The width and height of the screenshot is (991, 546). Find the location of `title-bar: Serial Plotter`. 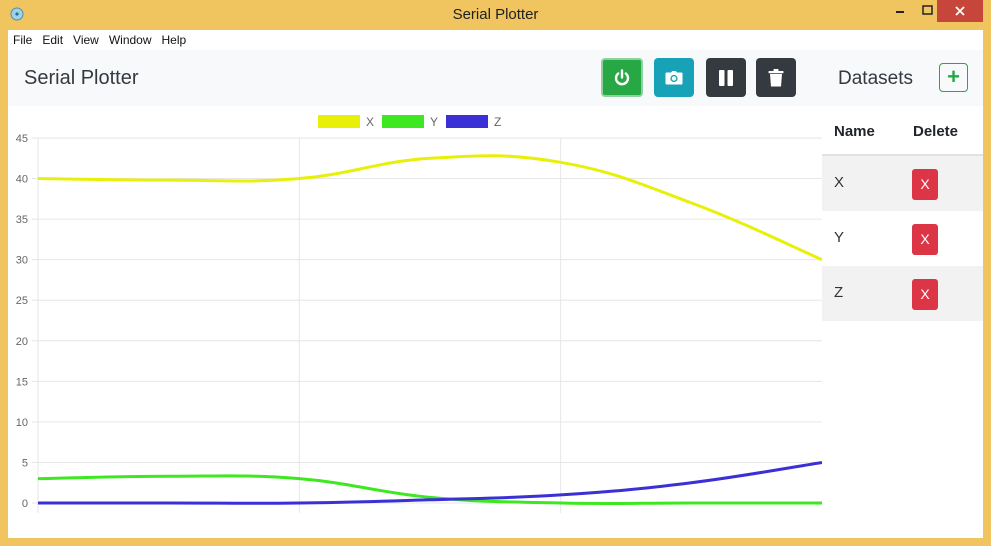

title-bar: Serial Plotter is located at coordinates (495, 15).